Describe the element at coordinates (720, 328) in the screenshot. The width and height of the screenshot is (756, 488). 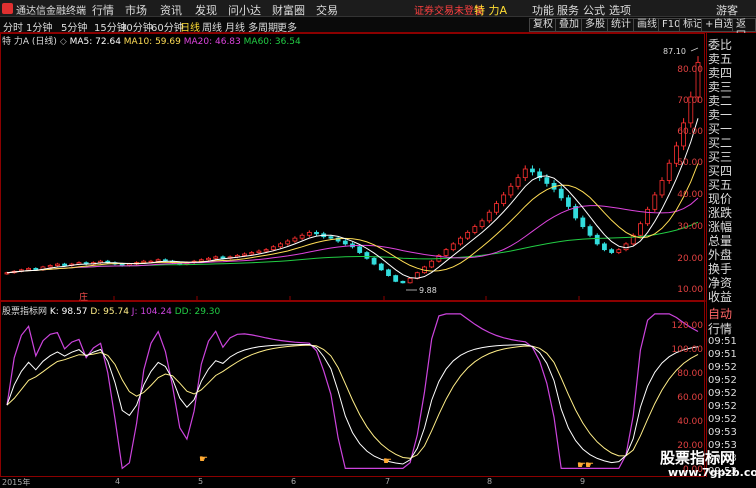
I see `quote-tab: 行情` at that location.